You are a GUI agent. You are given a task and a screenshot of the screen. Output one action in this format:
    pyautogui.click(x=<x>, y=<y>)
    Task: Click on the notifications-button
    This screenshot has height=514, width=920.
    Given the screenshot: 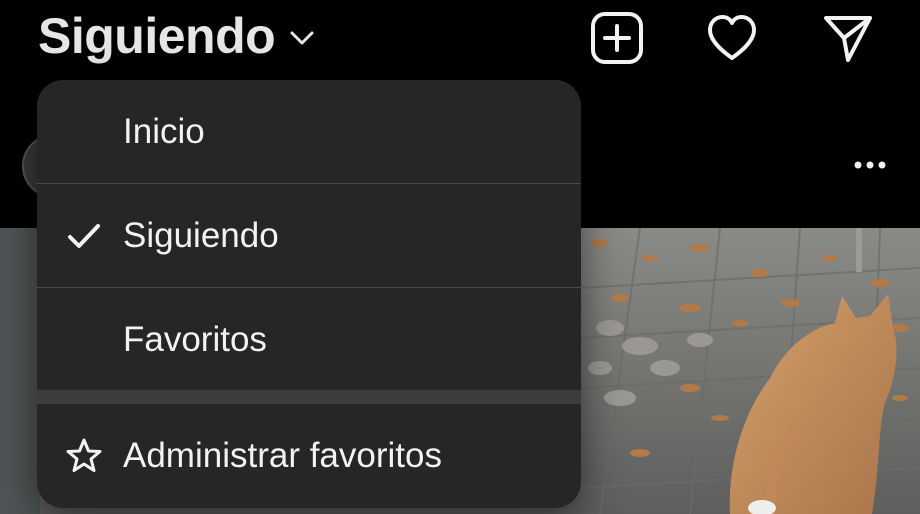 What is the action you would take?
    pyautogui.click(x=732, y=38)
    